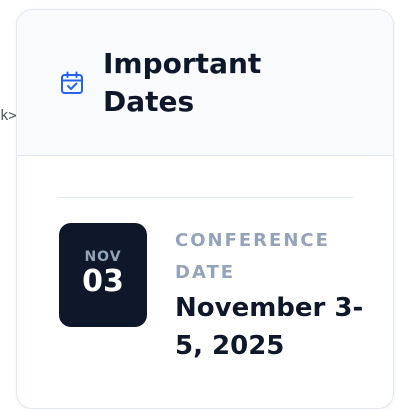 The image size is (396, 409). What do you see at coordinates (182, 82) in the screenshot?
I see `card-title: Important Dates` at bounding box center [182, 82].